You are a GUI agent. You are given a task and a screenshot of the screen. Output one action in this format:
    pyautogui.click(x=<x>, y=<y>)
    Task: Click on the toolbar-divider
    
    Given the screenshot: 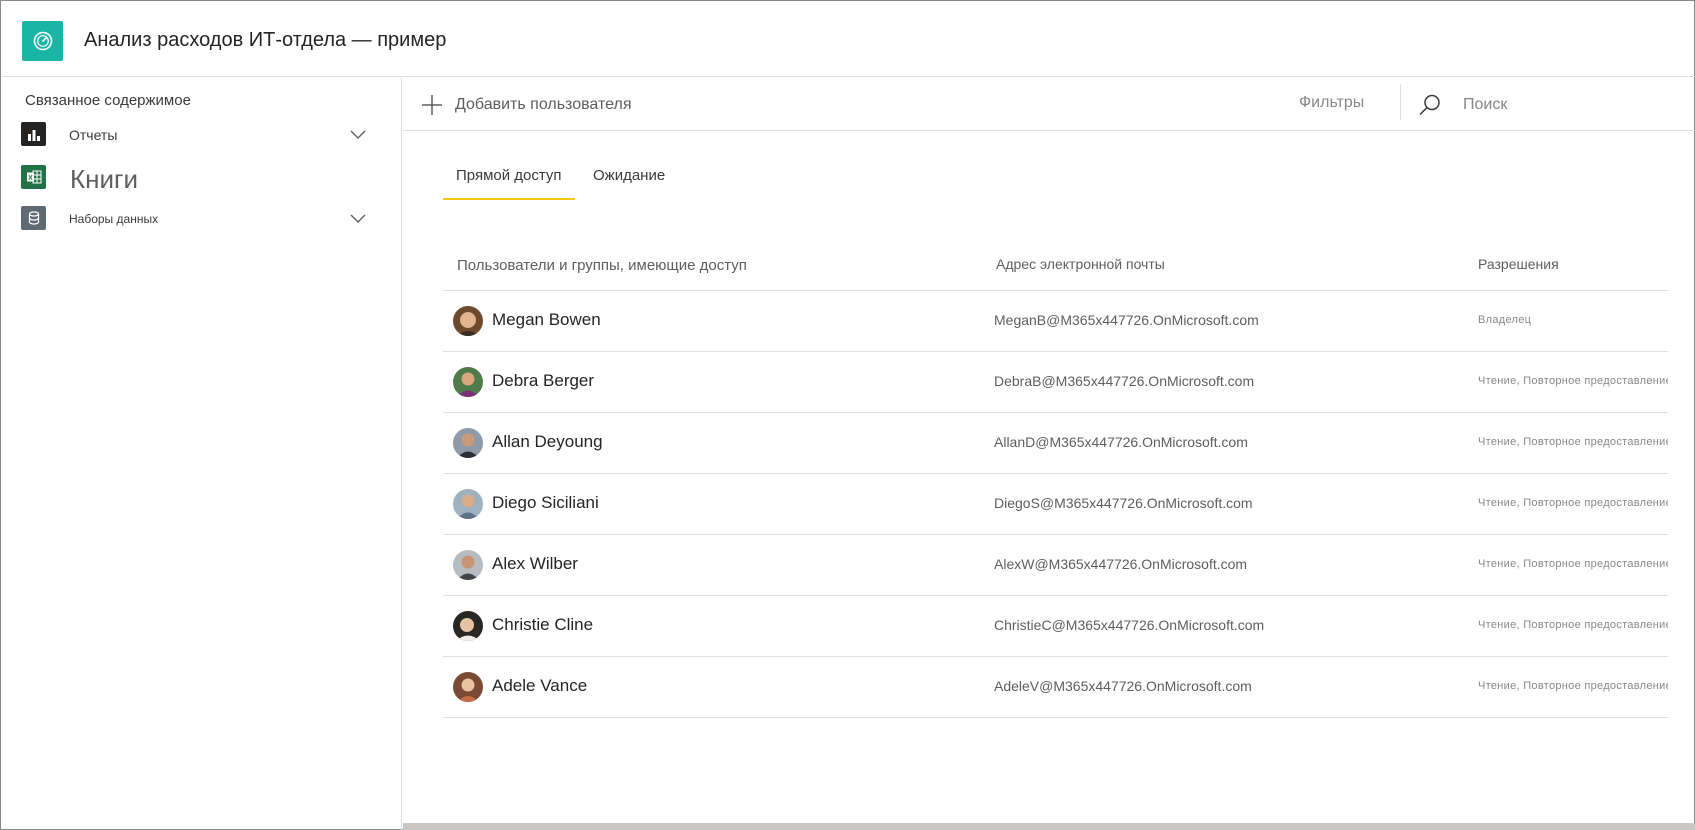 What is the action you would take?
    pyautogui.click(x=1400, y=102)
    